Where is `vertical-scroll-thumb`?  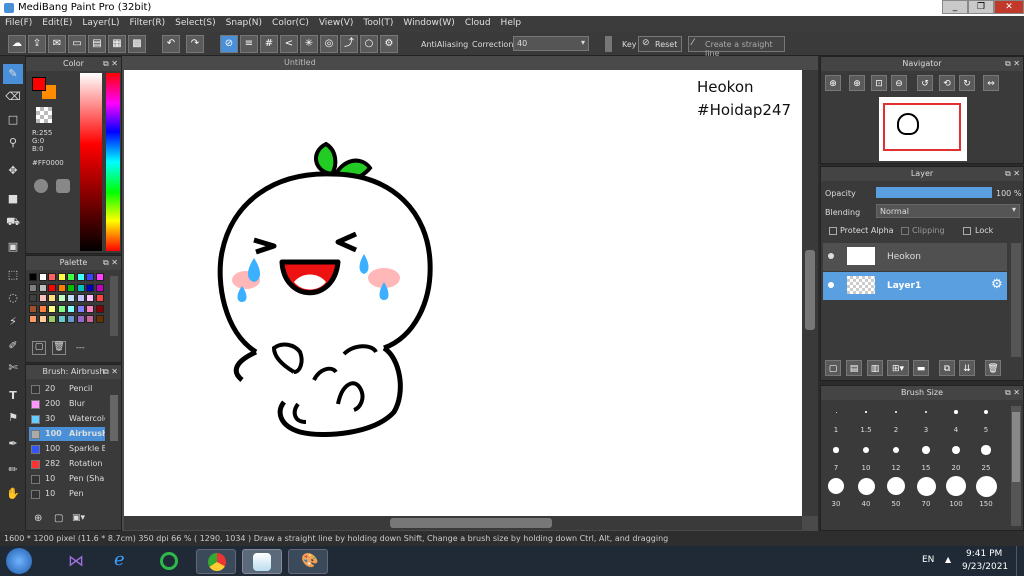
vertical-scroll-thumb is located at coordinates (810, 290).